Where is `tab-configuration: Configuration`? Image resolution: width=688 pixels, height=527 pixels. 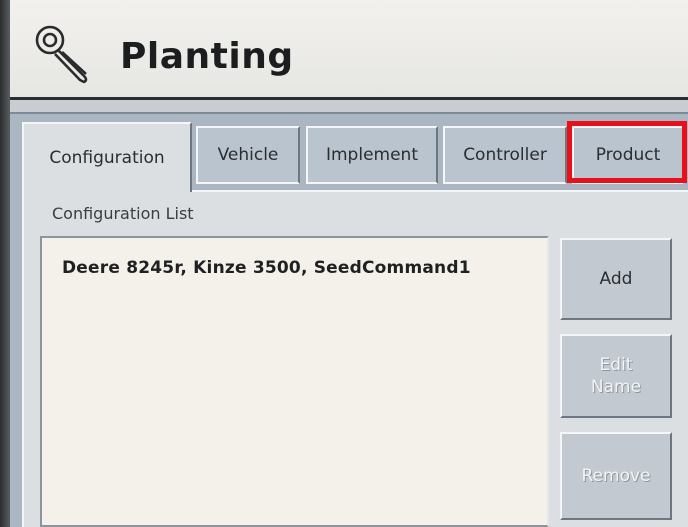 tab-configuration: Configuration is located at coordinates (107, 157).